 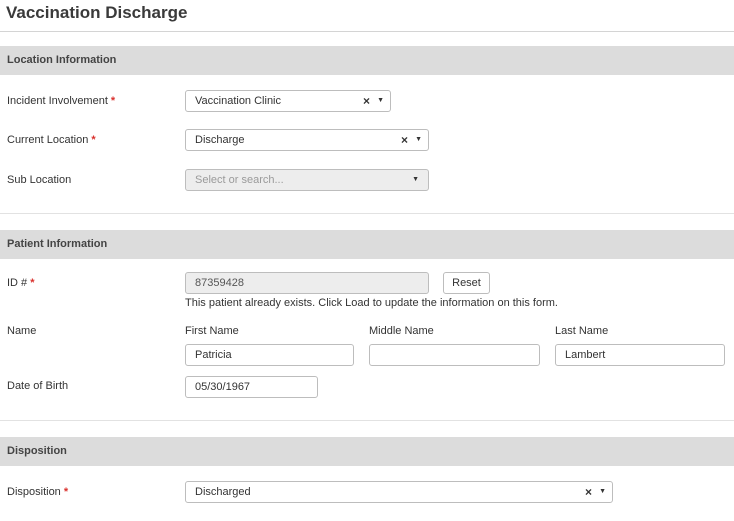 What do you see at coordinates (367, 60) in the screenshot?
I see `location-section-header: Location Information` at bounding box center [367, 60].